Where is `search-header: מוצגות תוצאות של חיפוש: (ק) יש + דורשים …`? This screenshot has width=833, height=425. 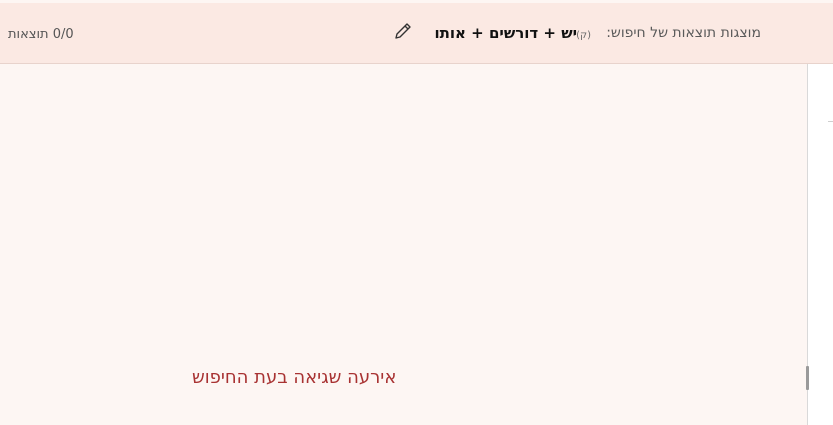 search-header: מוצגות תוצאות של חיפוש: (ק) יש + דורשים … is located at coordinates (416, 33).